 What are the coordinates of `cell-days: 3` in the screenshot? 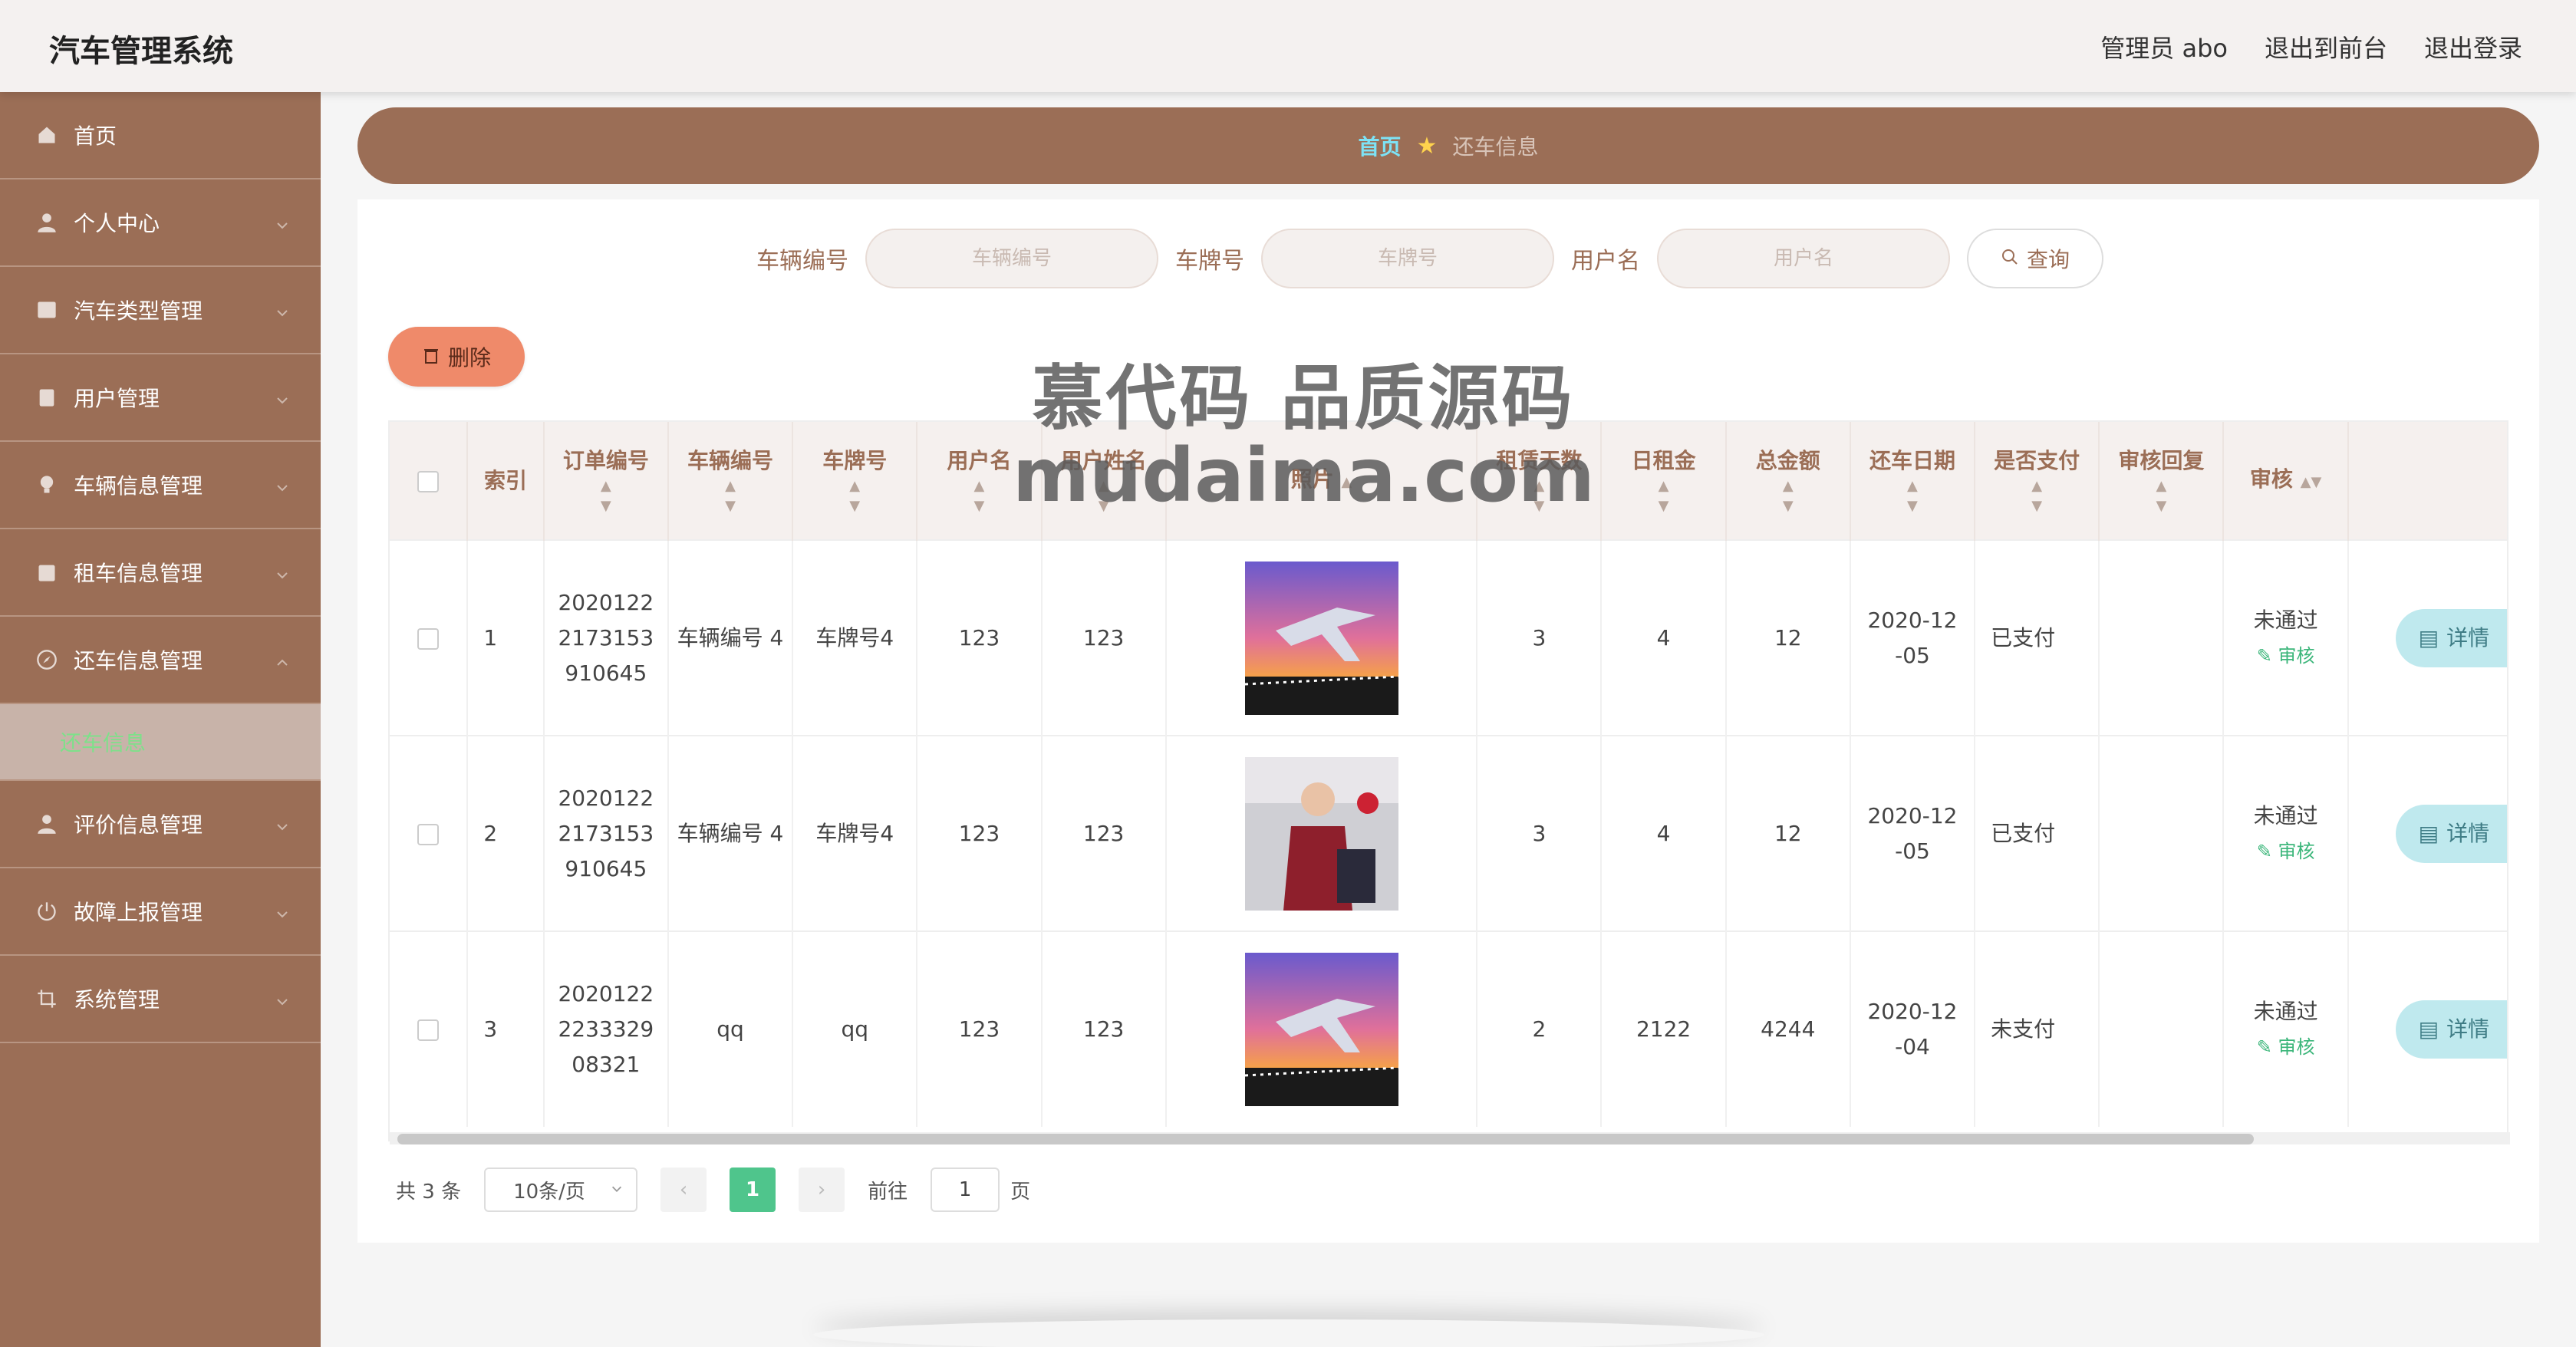 It's located at (1540, 834).